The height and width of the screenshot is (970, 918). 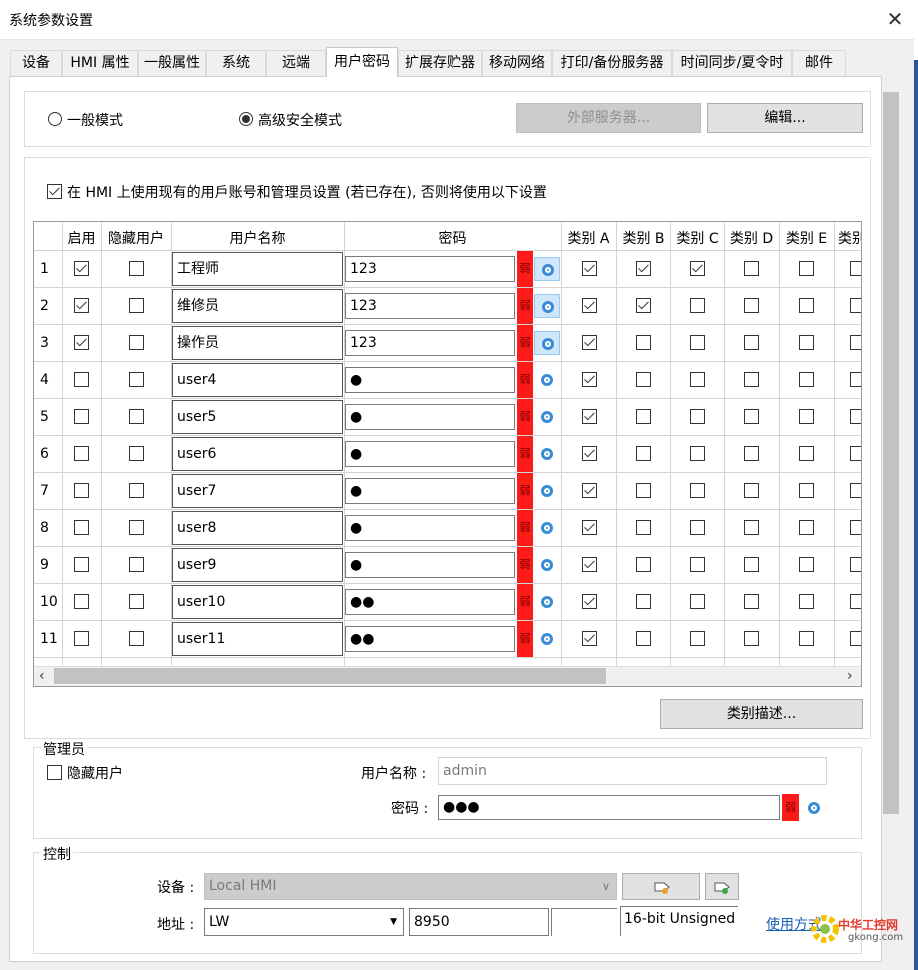 What do you see at coordinates (895, 19) in the screenshot?
I see `close-button: ✕` at bounding box center [895, 19].